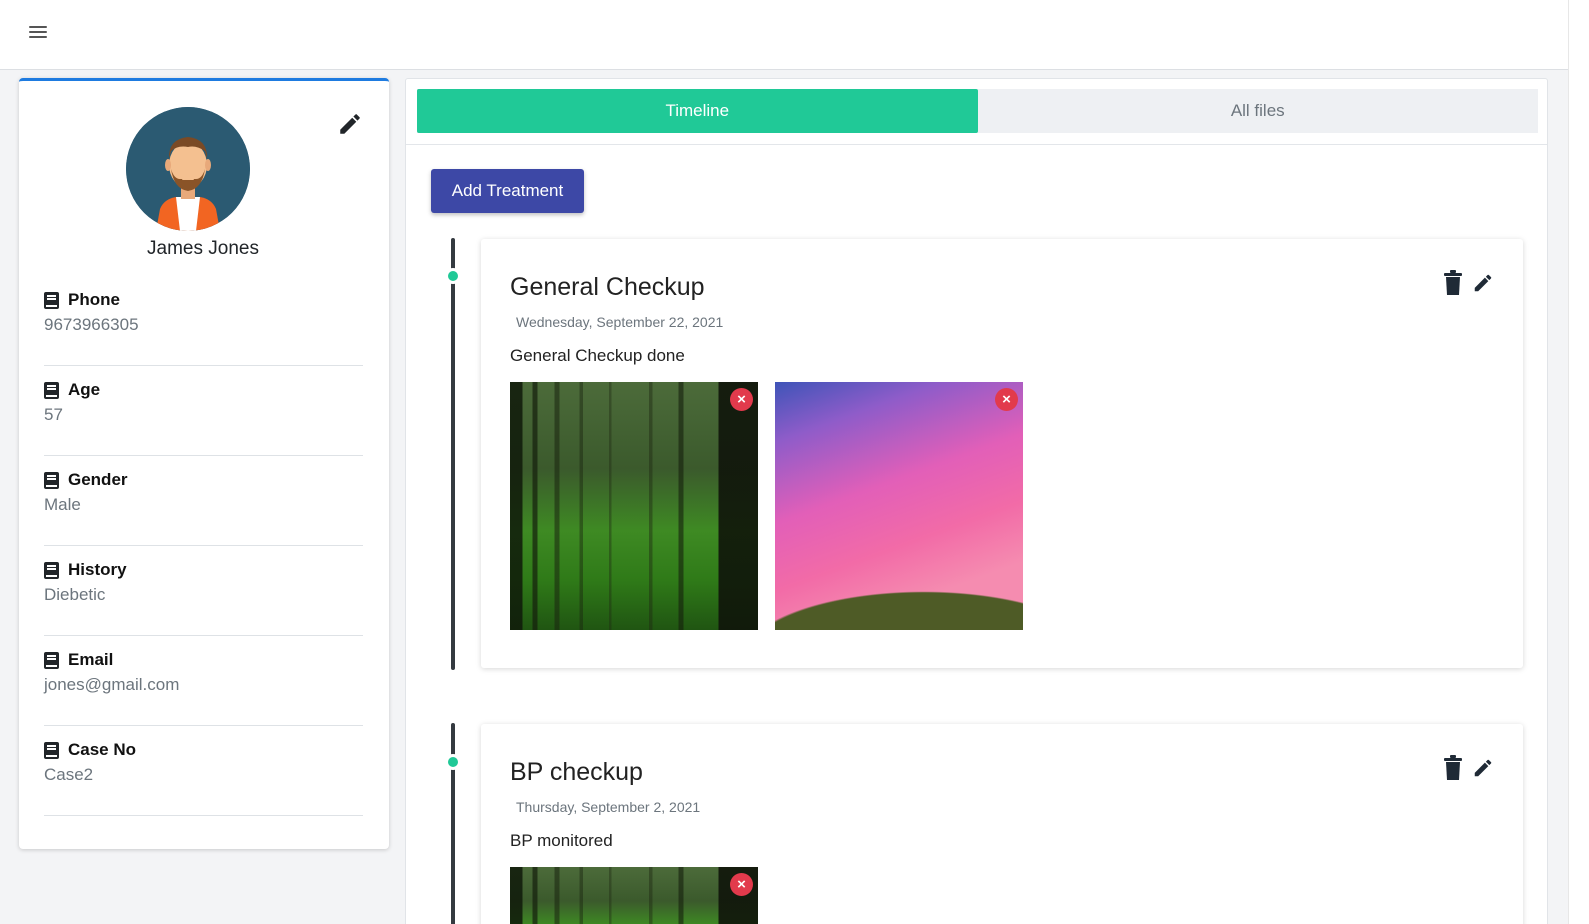 This screenshot has height=924, width=1589. I want to click on field-value: Diebetic, so click(75, 594).